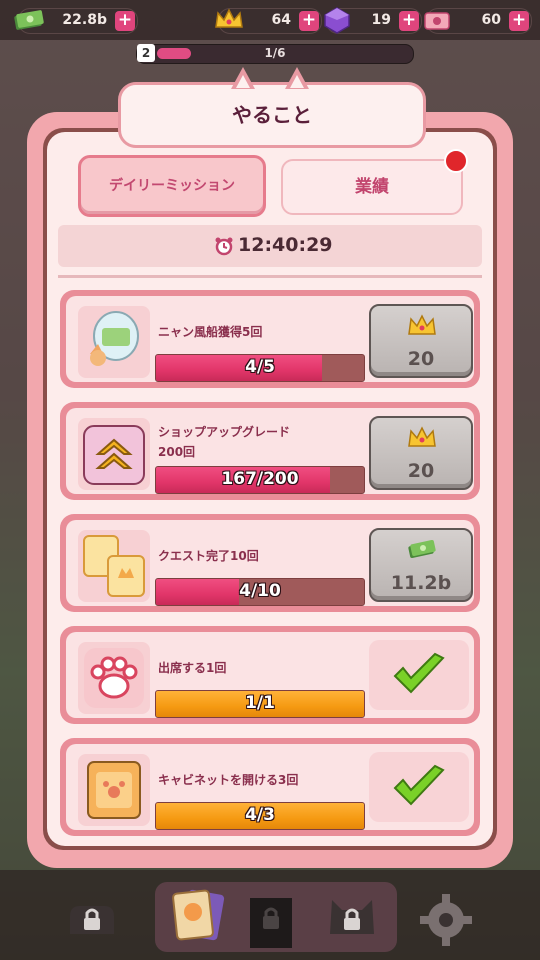 This screenshot has height=960, width=540. Describe the element at coordinates (243, 78) in the screenshot. I see `cat-ear-left` at that location.